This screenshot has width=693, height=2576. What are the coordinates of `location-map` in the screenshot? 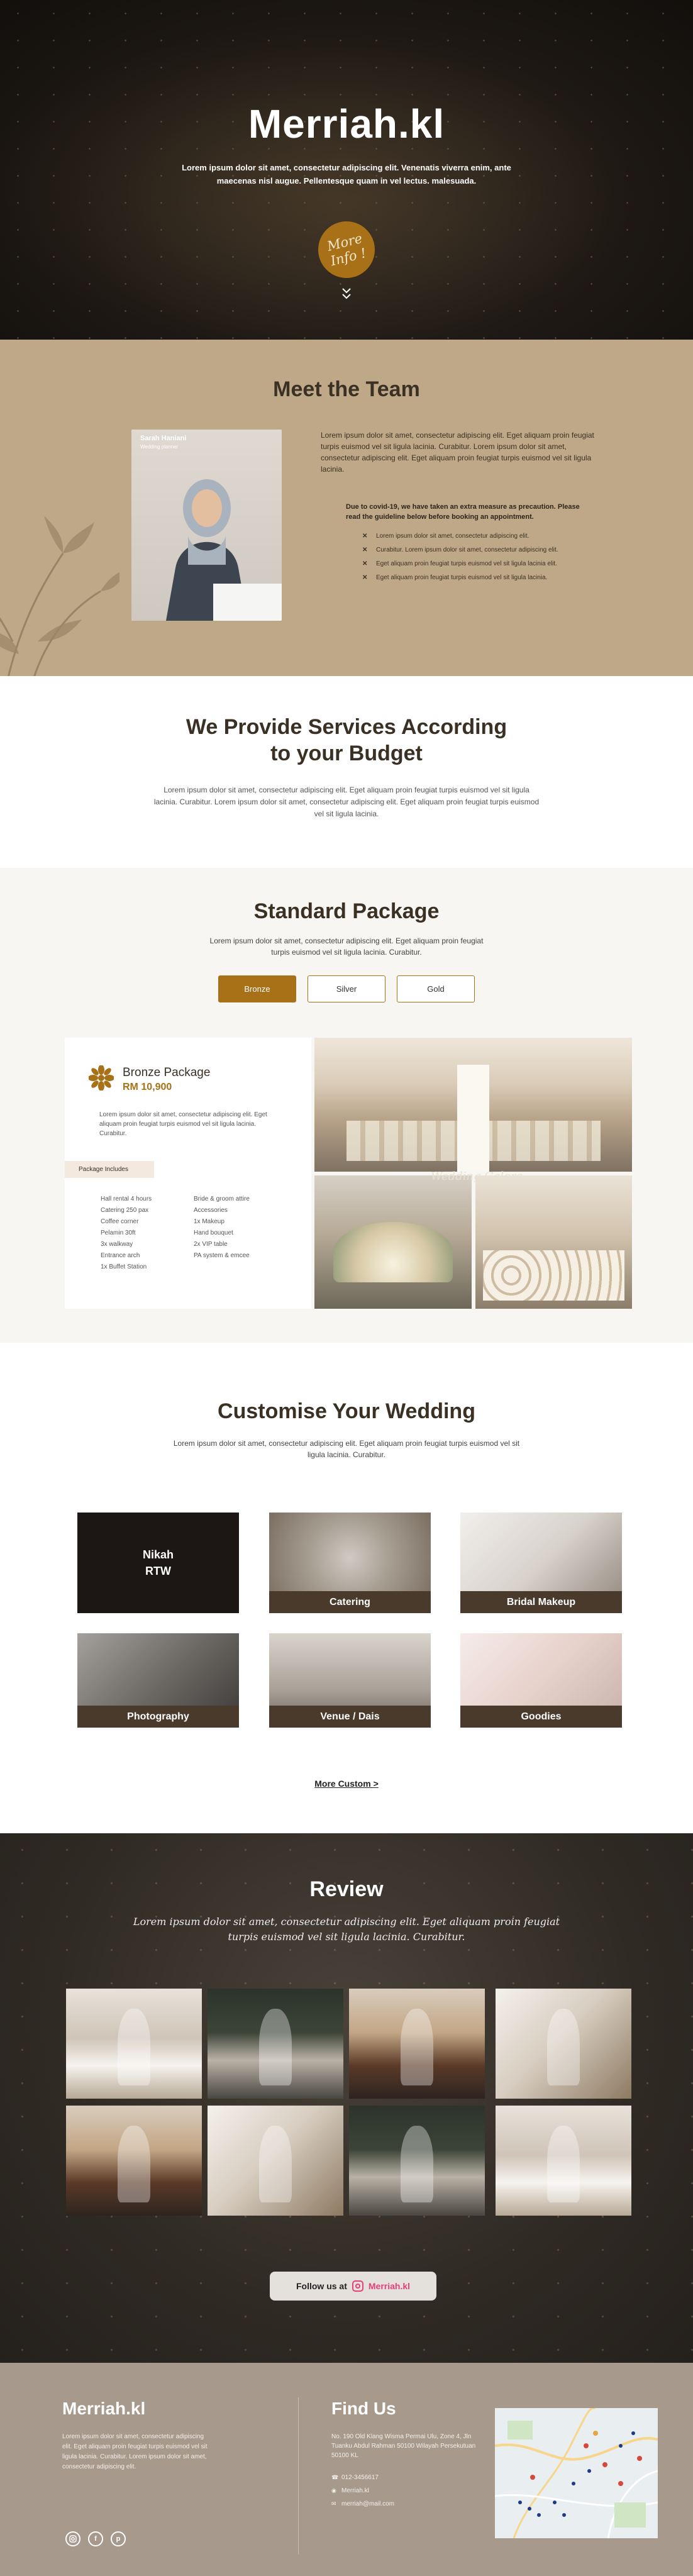 It's located at (576, 2473).